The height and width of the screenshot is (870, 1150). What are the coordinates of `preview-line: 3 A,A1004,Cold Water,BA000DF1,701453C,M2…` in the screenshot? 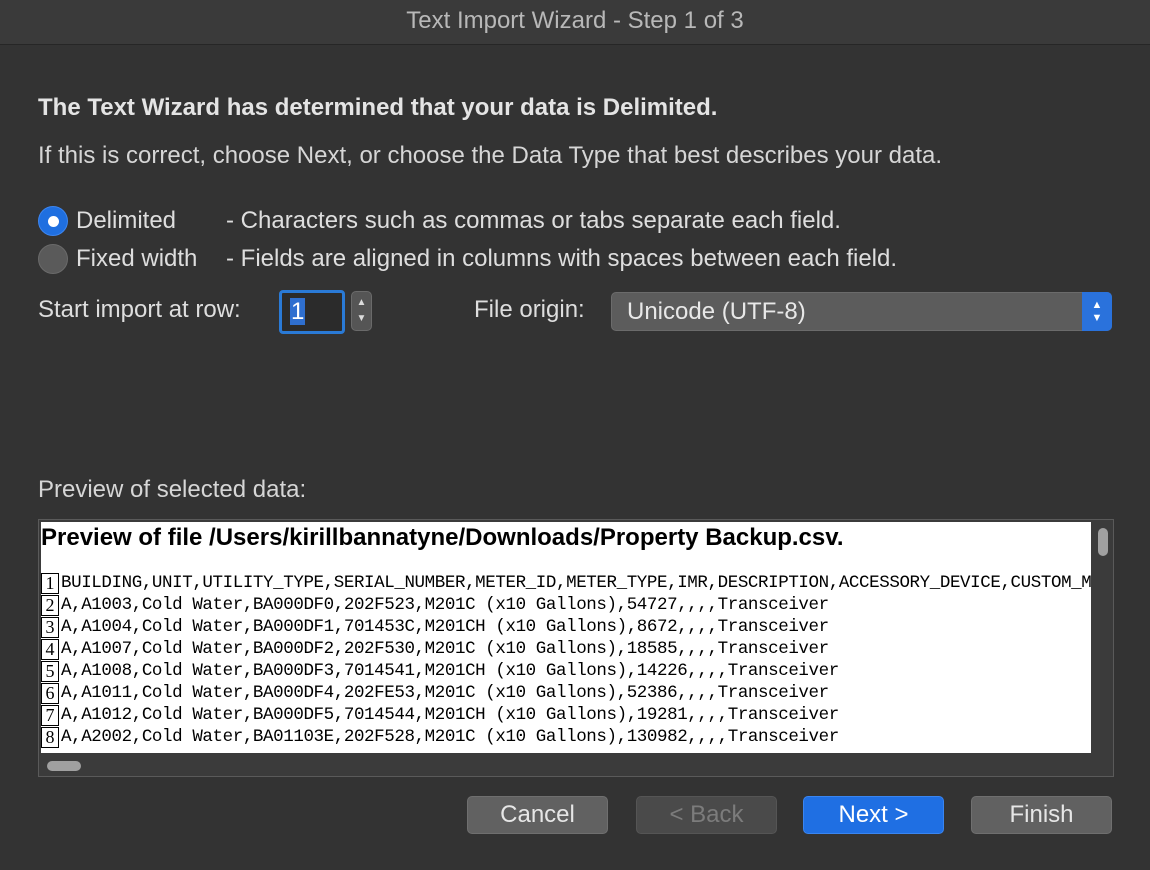 It's located at (566, 627).